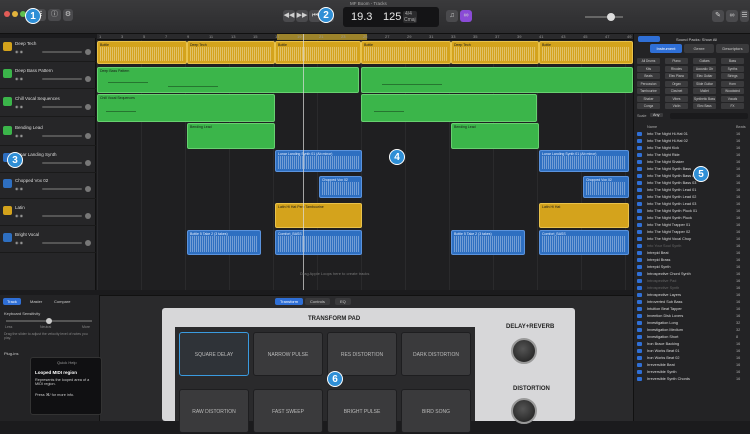 The height and width of the screenshot is (434, 750). Describe the element at coordinates (692, 204) in the screenshot. I see `loop-row: Into The Night Synth Lead 03 16` at that location.